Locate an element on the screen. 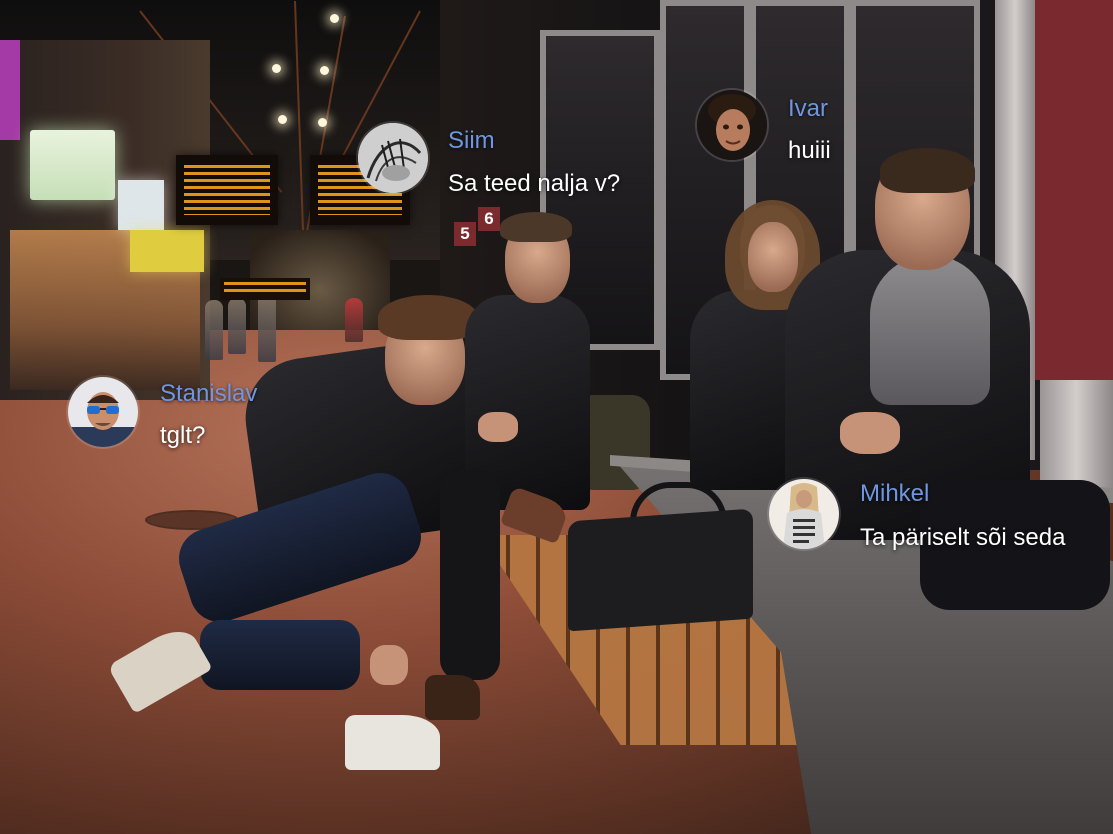 Image resolution: width=1113 pixels, height=834 pixels. column-base is located at coordinates (1076, 435).